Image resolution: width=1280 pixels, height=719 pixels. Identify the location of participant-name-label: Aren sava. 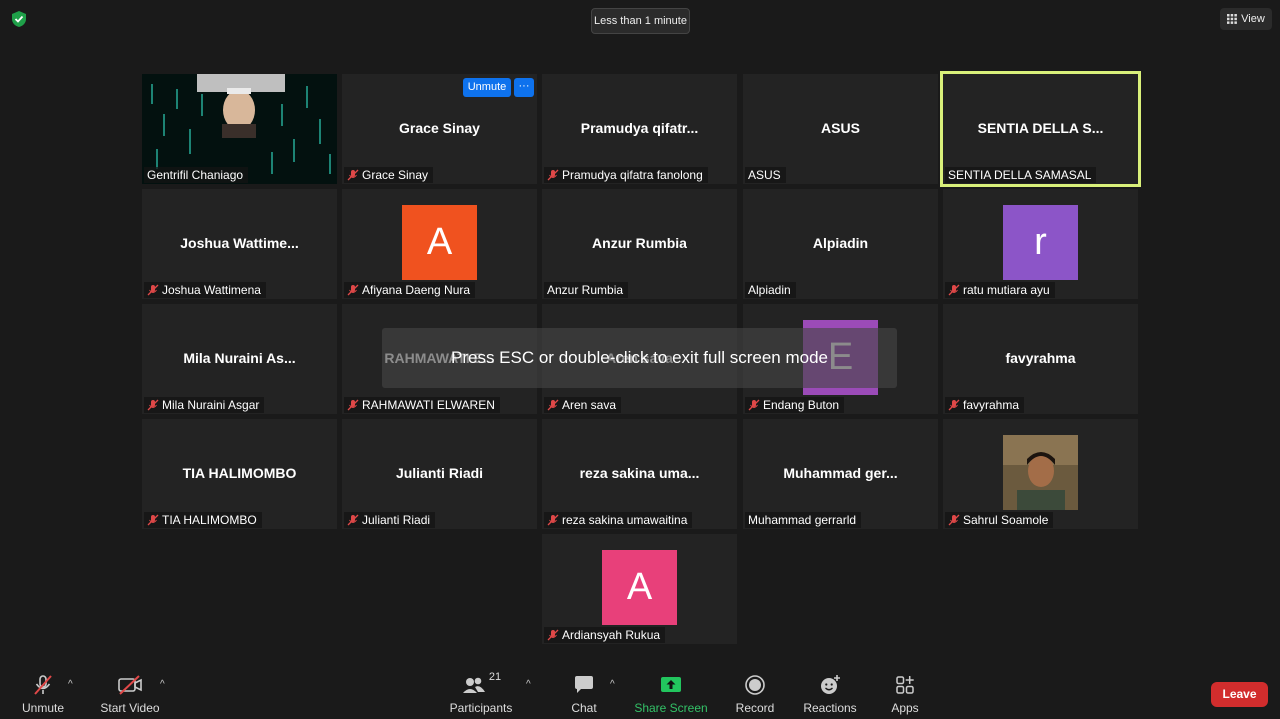
(583, 405).